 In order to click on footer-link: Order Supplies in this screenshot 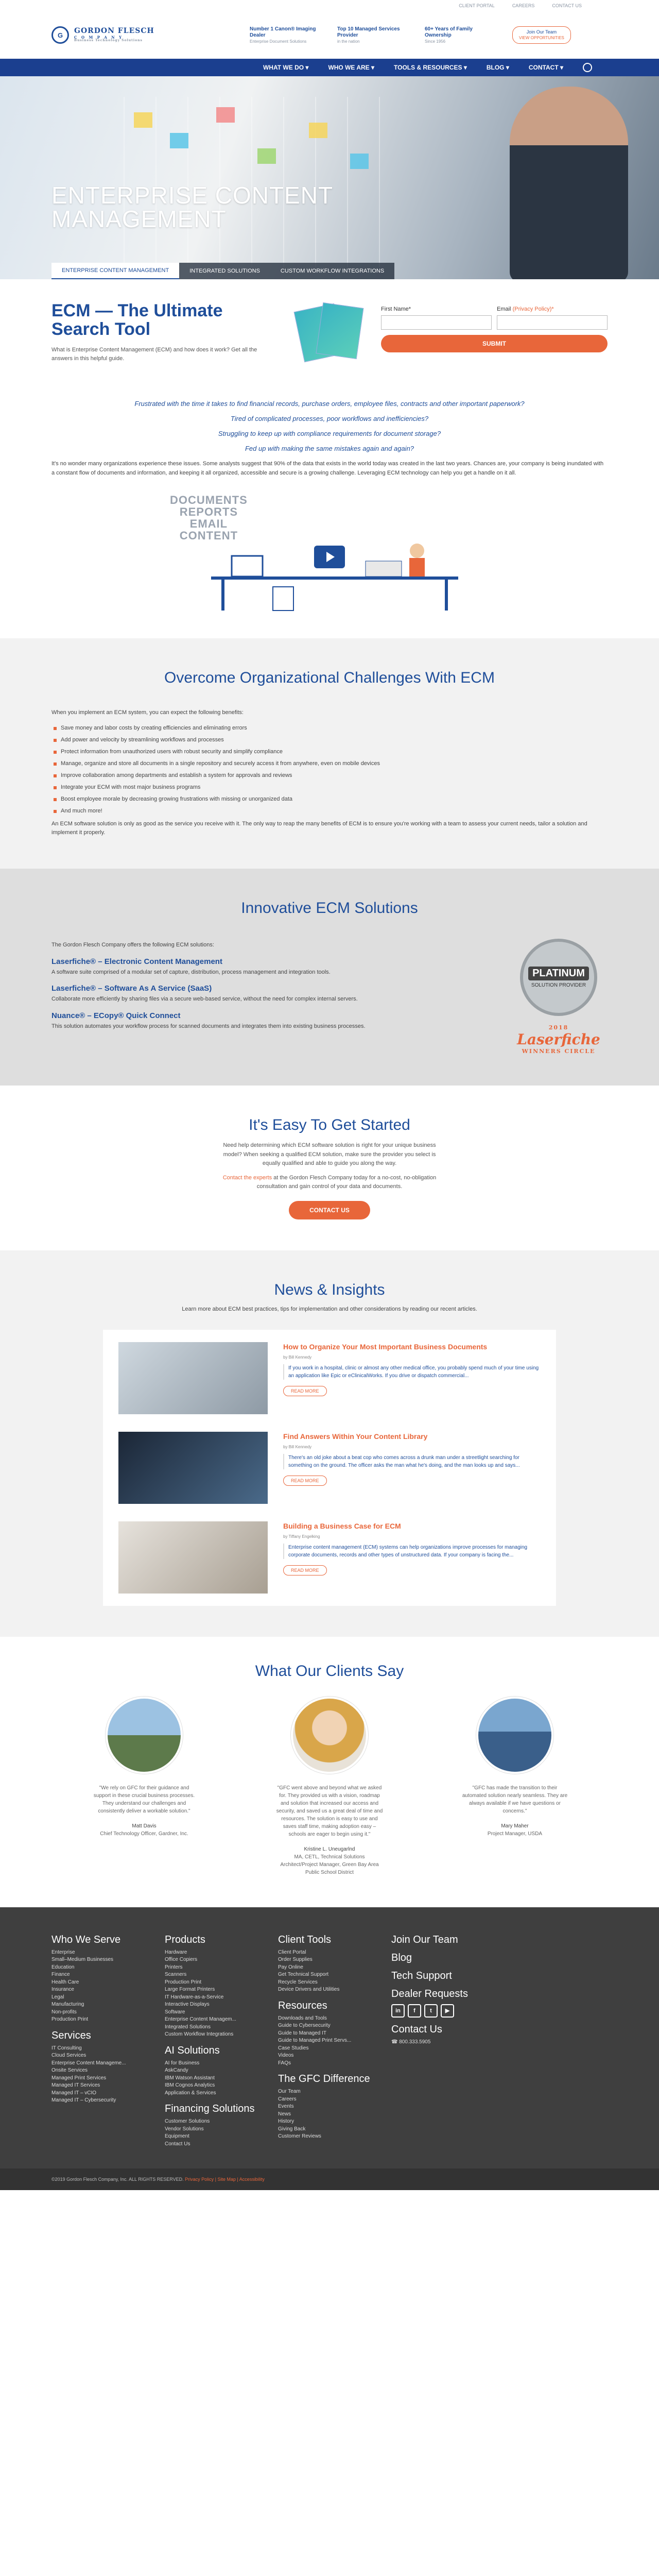, I will do `click(335, 1960)`.